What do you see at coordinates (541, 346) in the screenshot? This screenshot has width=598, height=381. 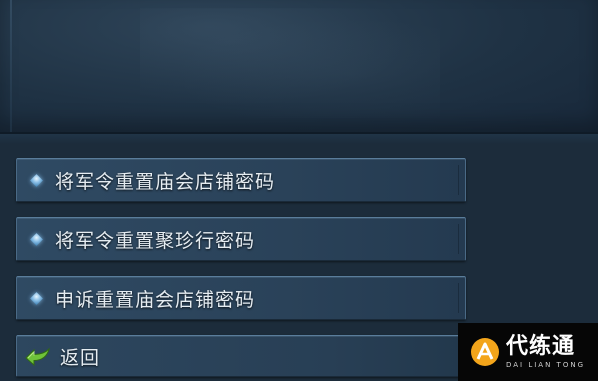 I see `watermark-name: 代练通` at bounding box center [541, 346].